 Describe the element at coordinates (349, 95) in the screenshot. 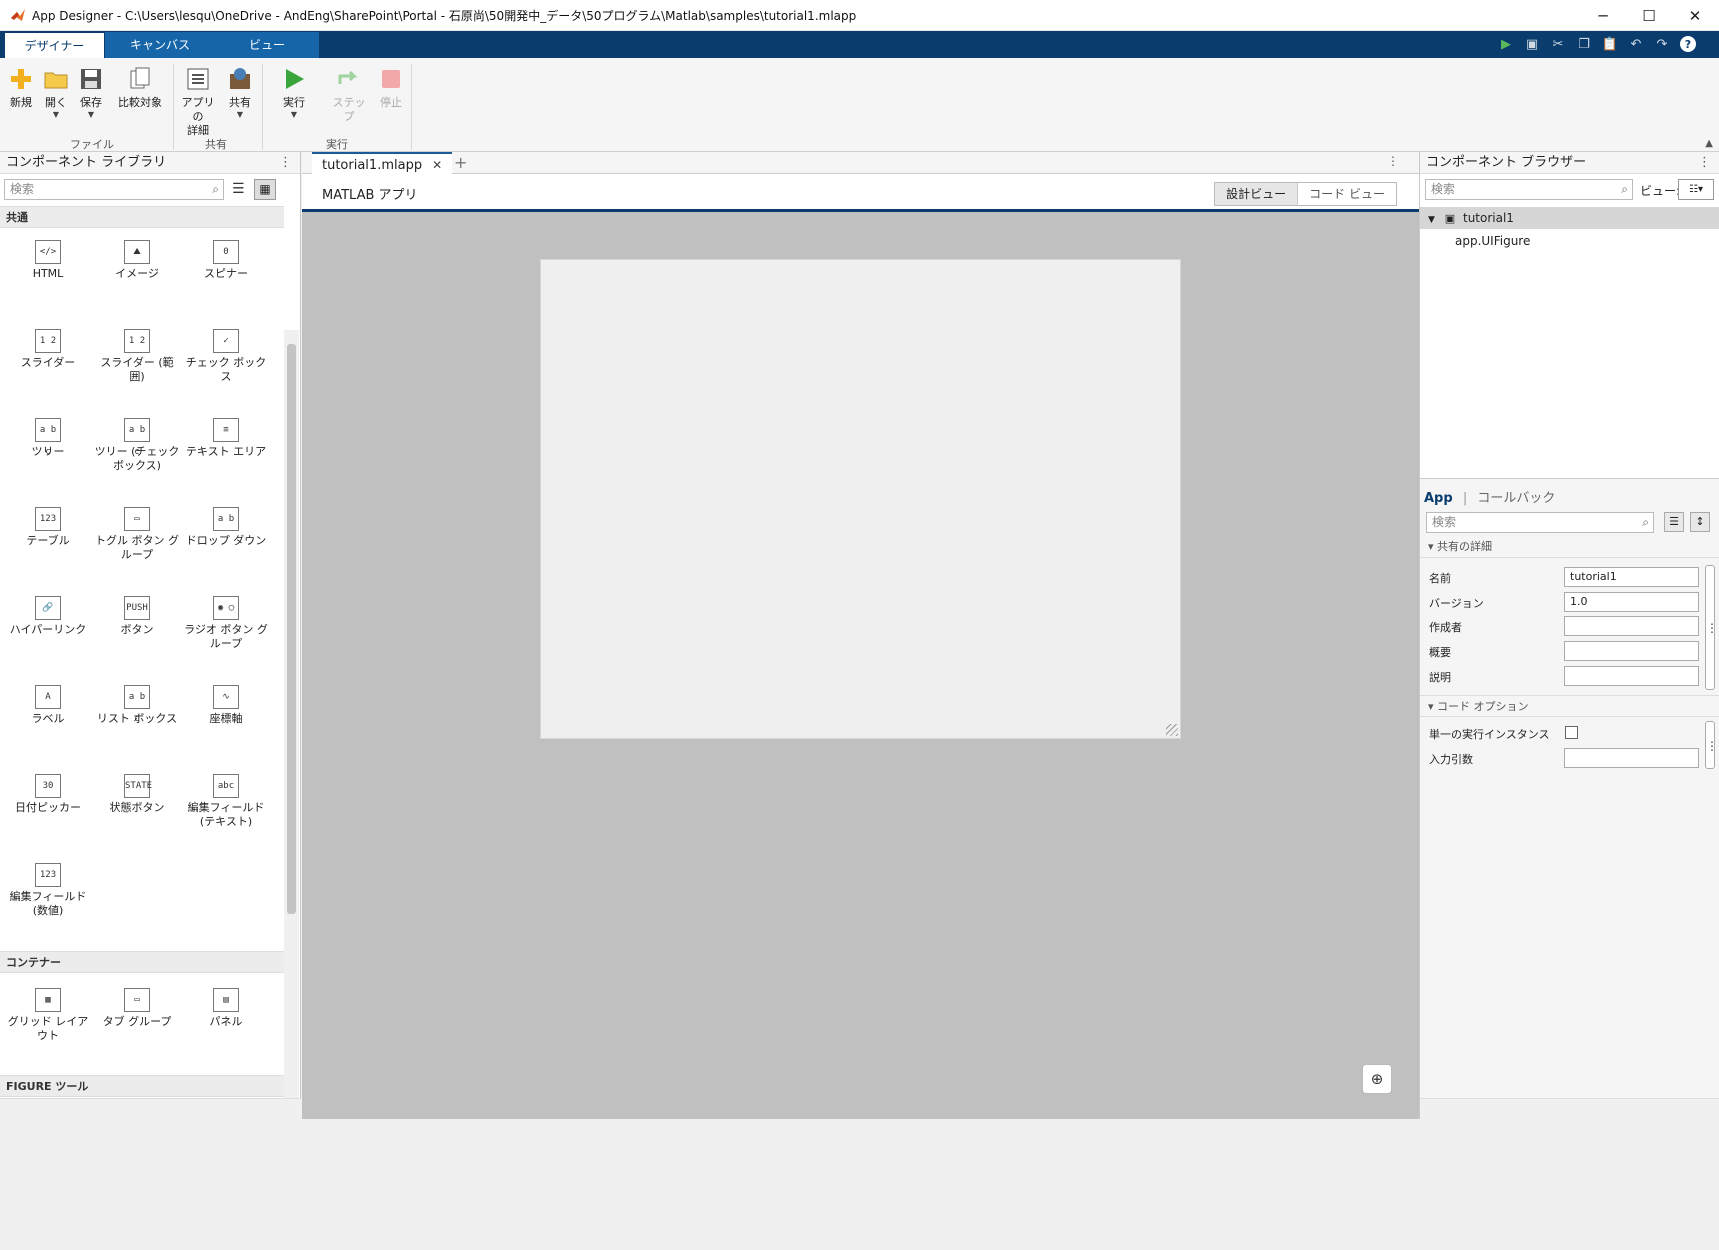

I see `step-button: ステップ` at that location.